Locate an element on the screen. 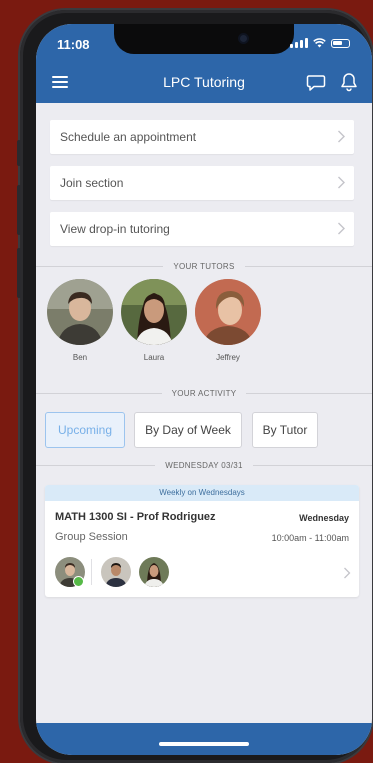 The width and height of the screenshot is (373, 763). date-header-label: WEDNESDAY 03/31 is located at coordinates (204, 465).